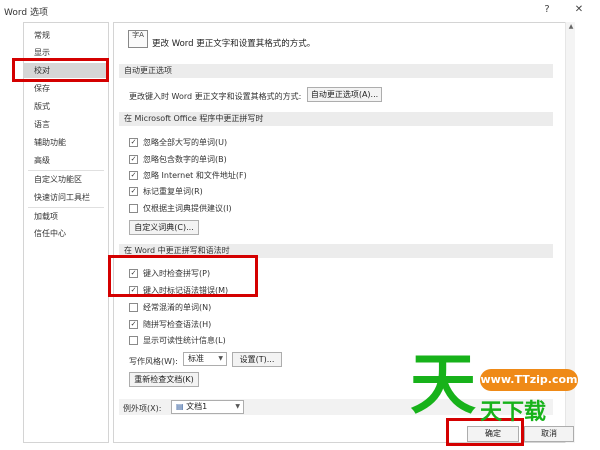  Describe the element at coordinates (234, 44) in the screenshot. I see `page-description: 更改 Word 更正文字和设置其格式的方式。` at that location.